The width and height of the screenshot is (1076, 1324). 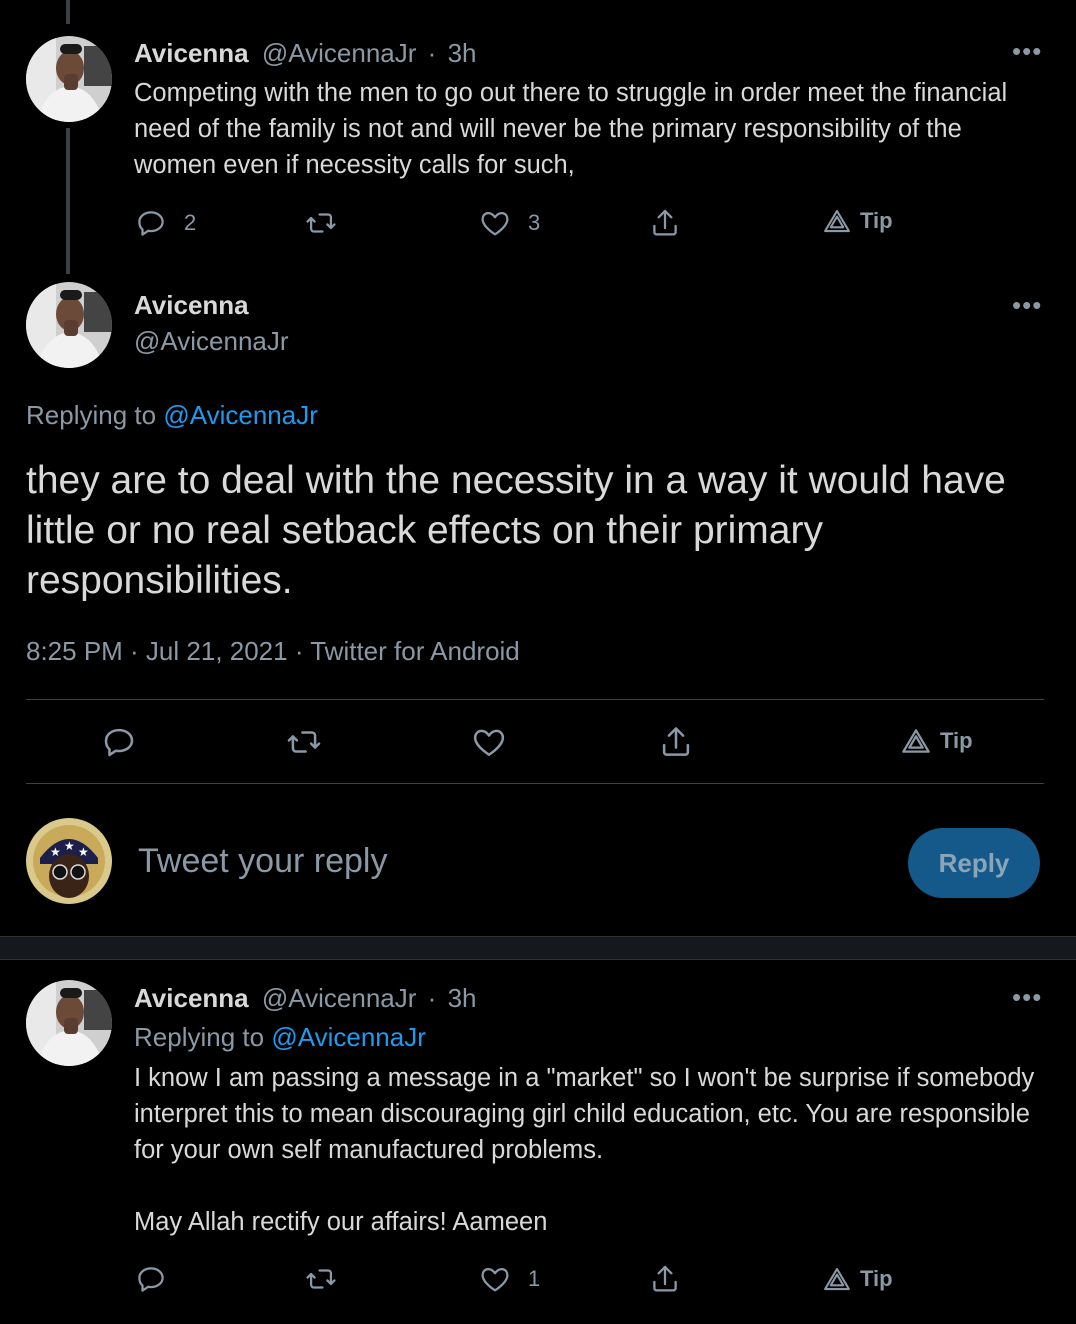 I want to click on reply-count: 2, so click(x=190, y=222).